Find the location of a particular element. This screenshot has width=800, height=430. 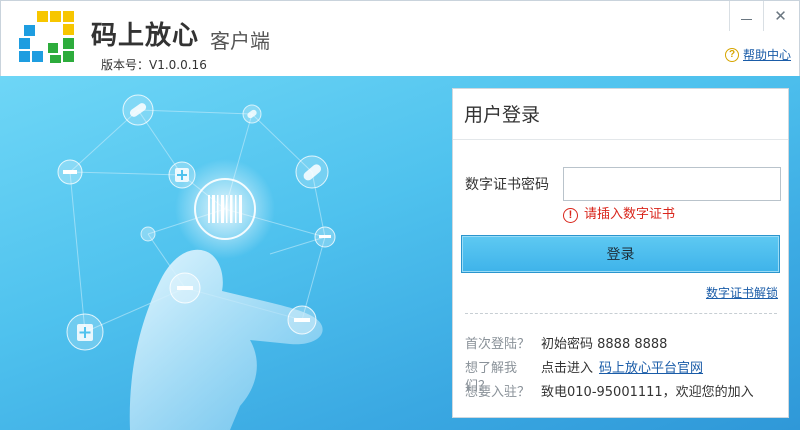

login-title: 用户登录 is located at coordinates (502, 115).